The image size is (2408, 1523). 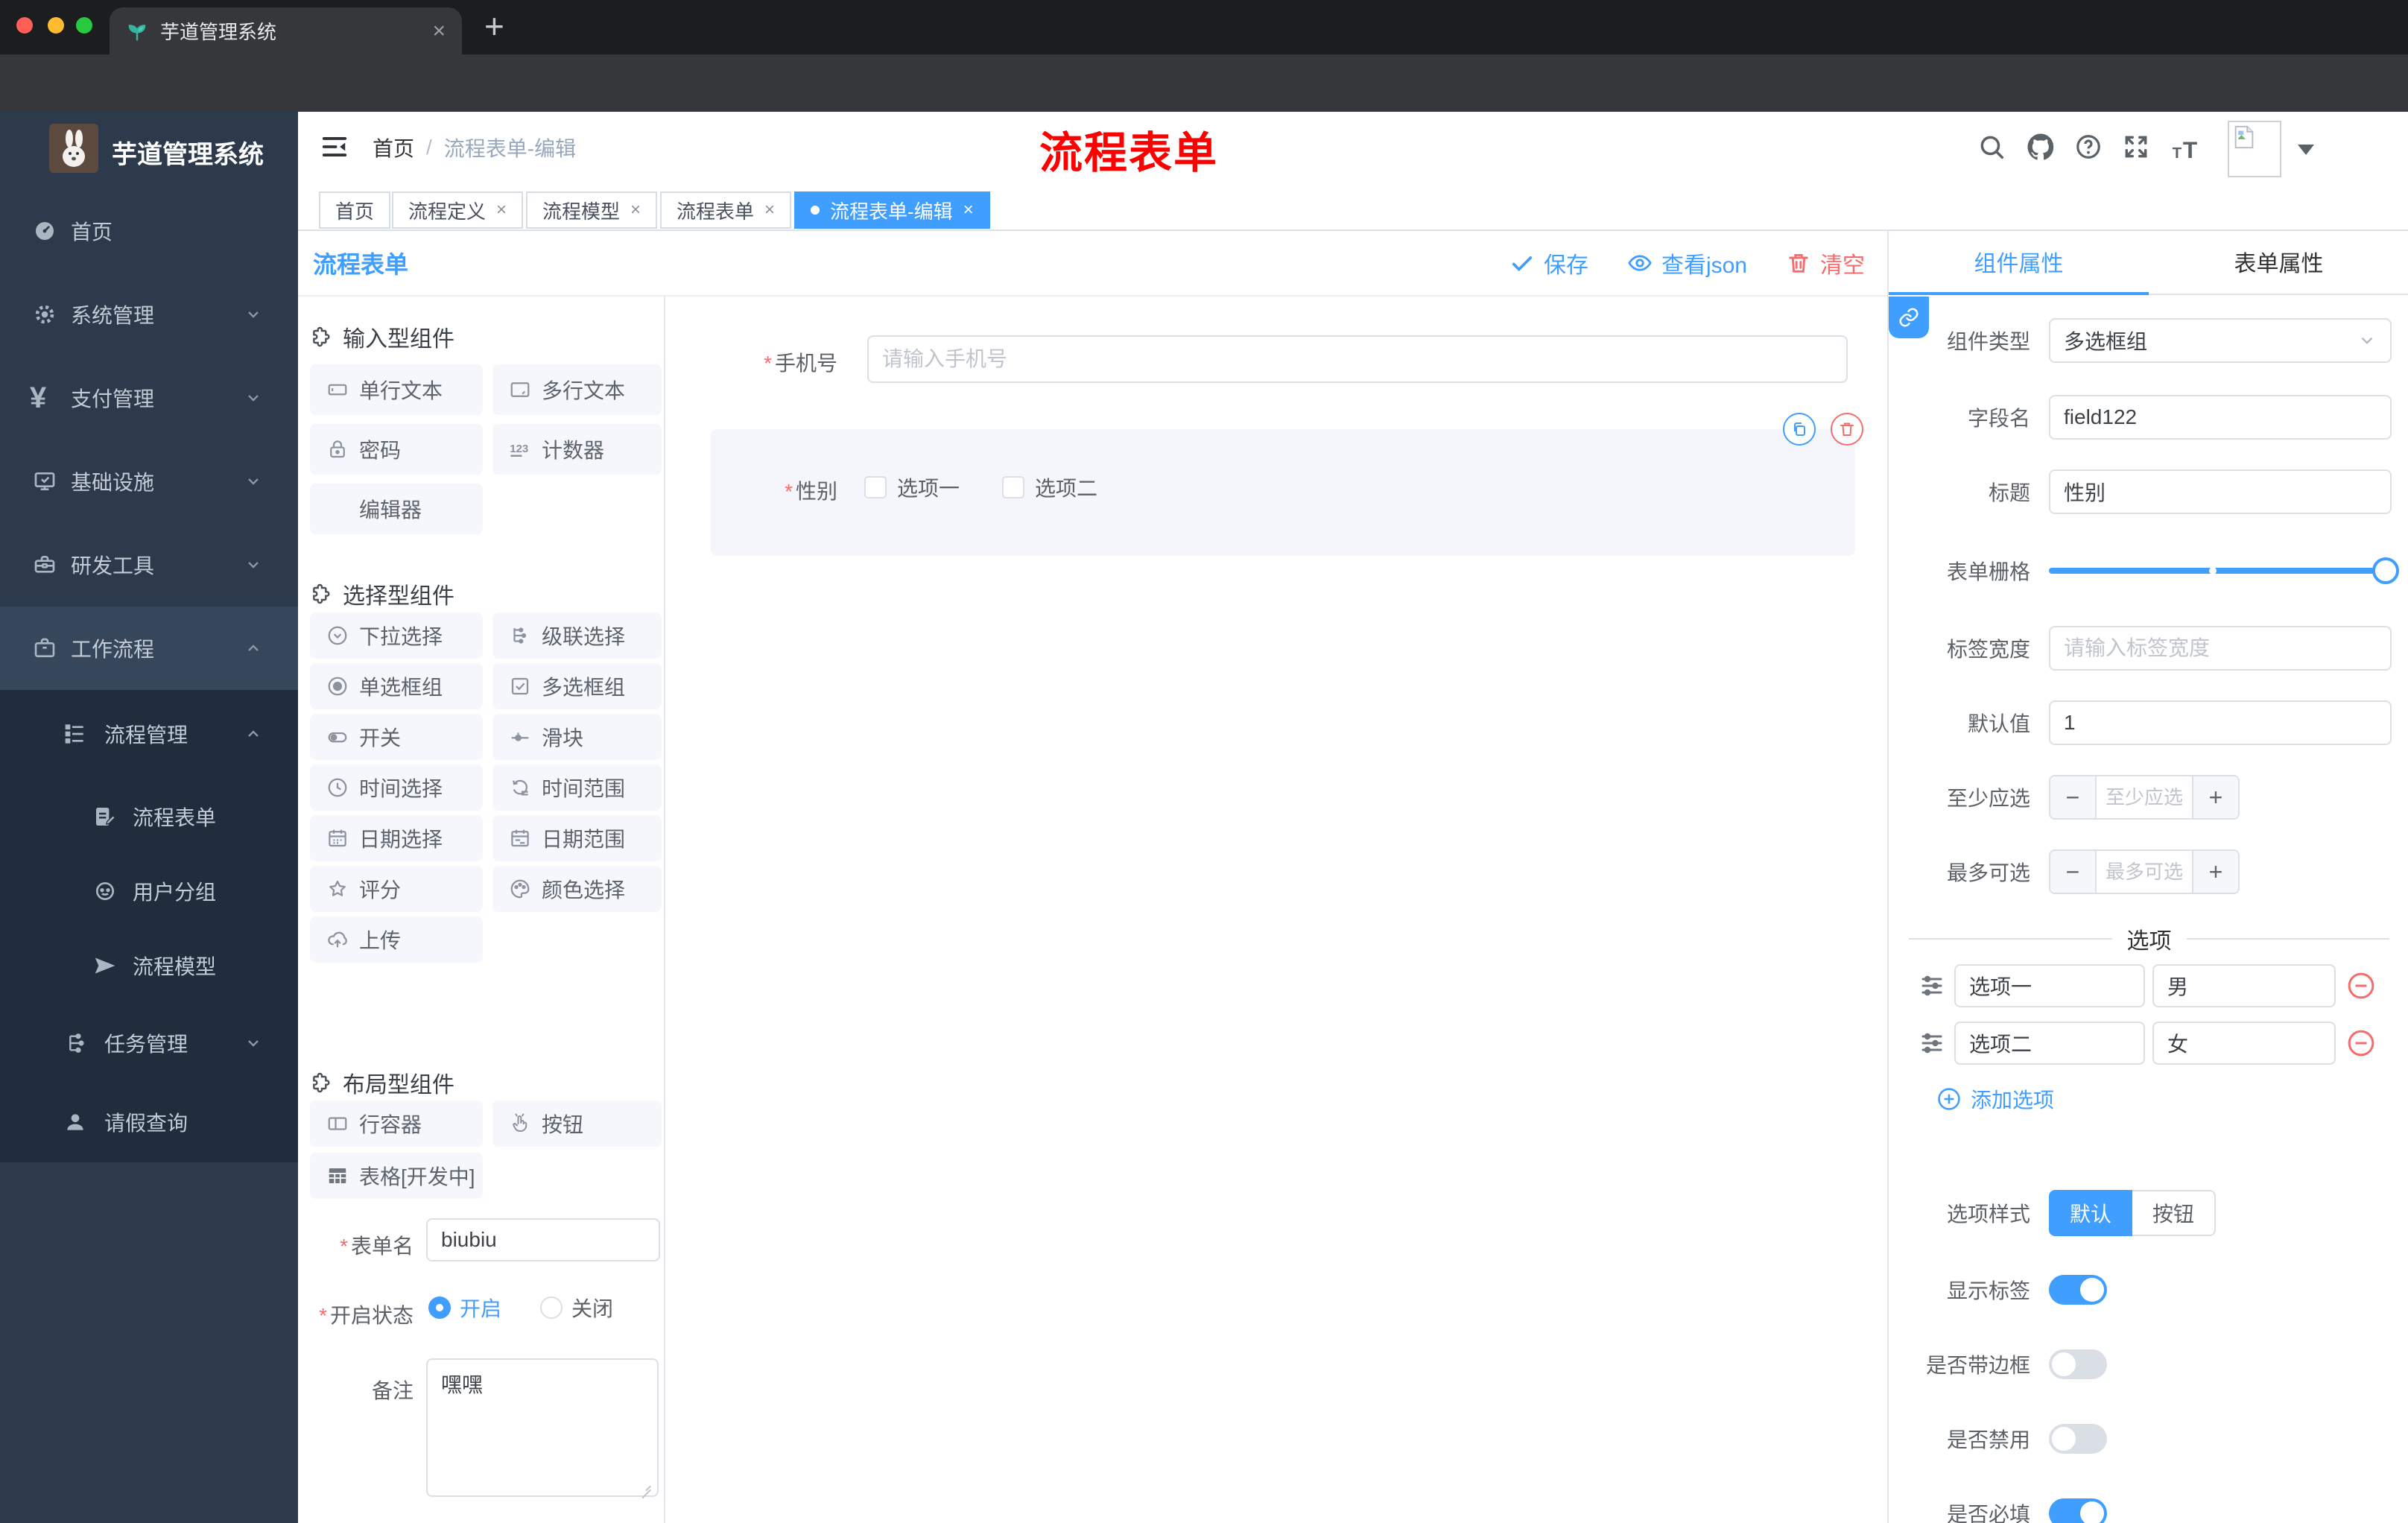 What do you see at coordinates (286, 30) in the screenshot?
I see `browser-tab: 芋道管理系统 ×` at bounding box center [286, 30].